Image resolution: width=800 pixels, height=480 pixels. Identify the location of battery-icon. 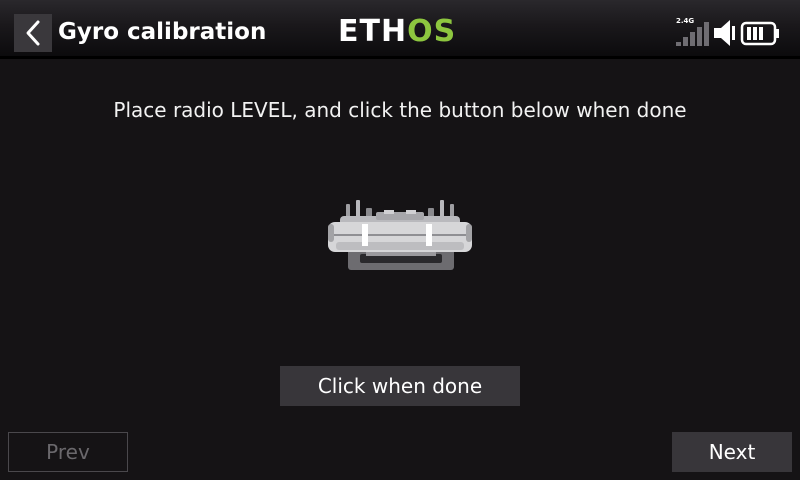
(759, 33).